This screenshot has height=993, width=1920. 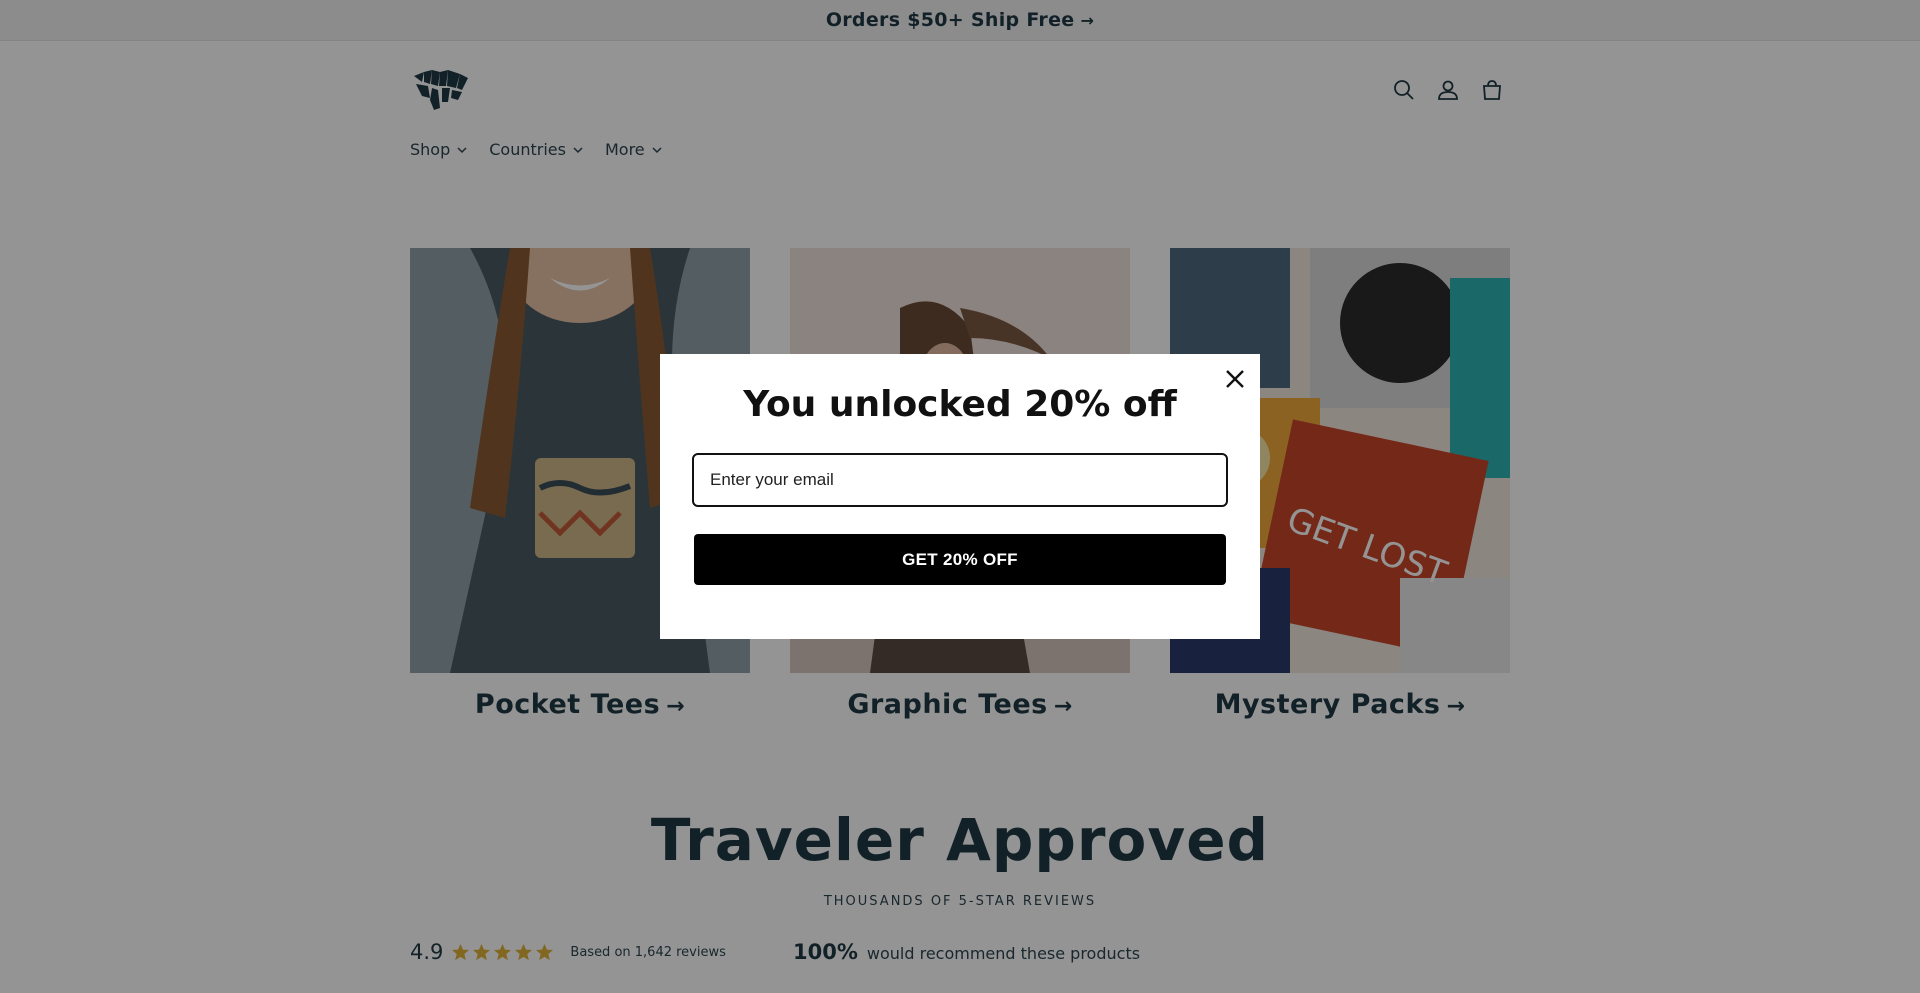 I want to click on popup-title: You unlocked 20% off, so click(x=960, y=404).